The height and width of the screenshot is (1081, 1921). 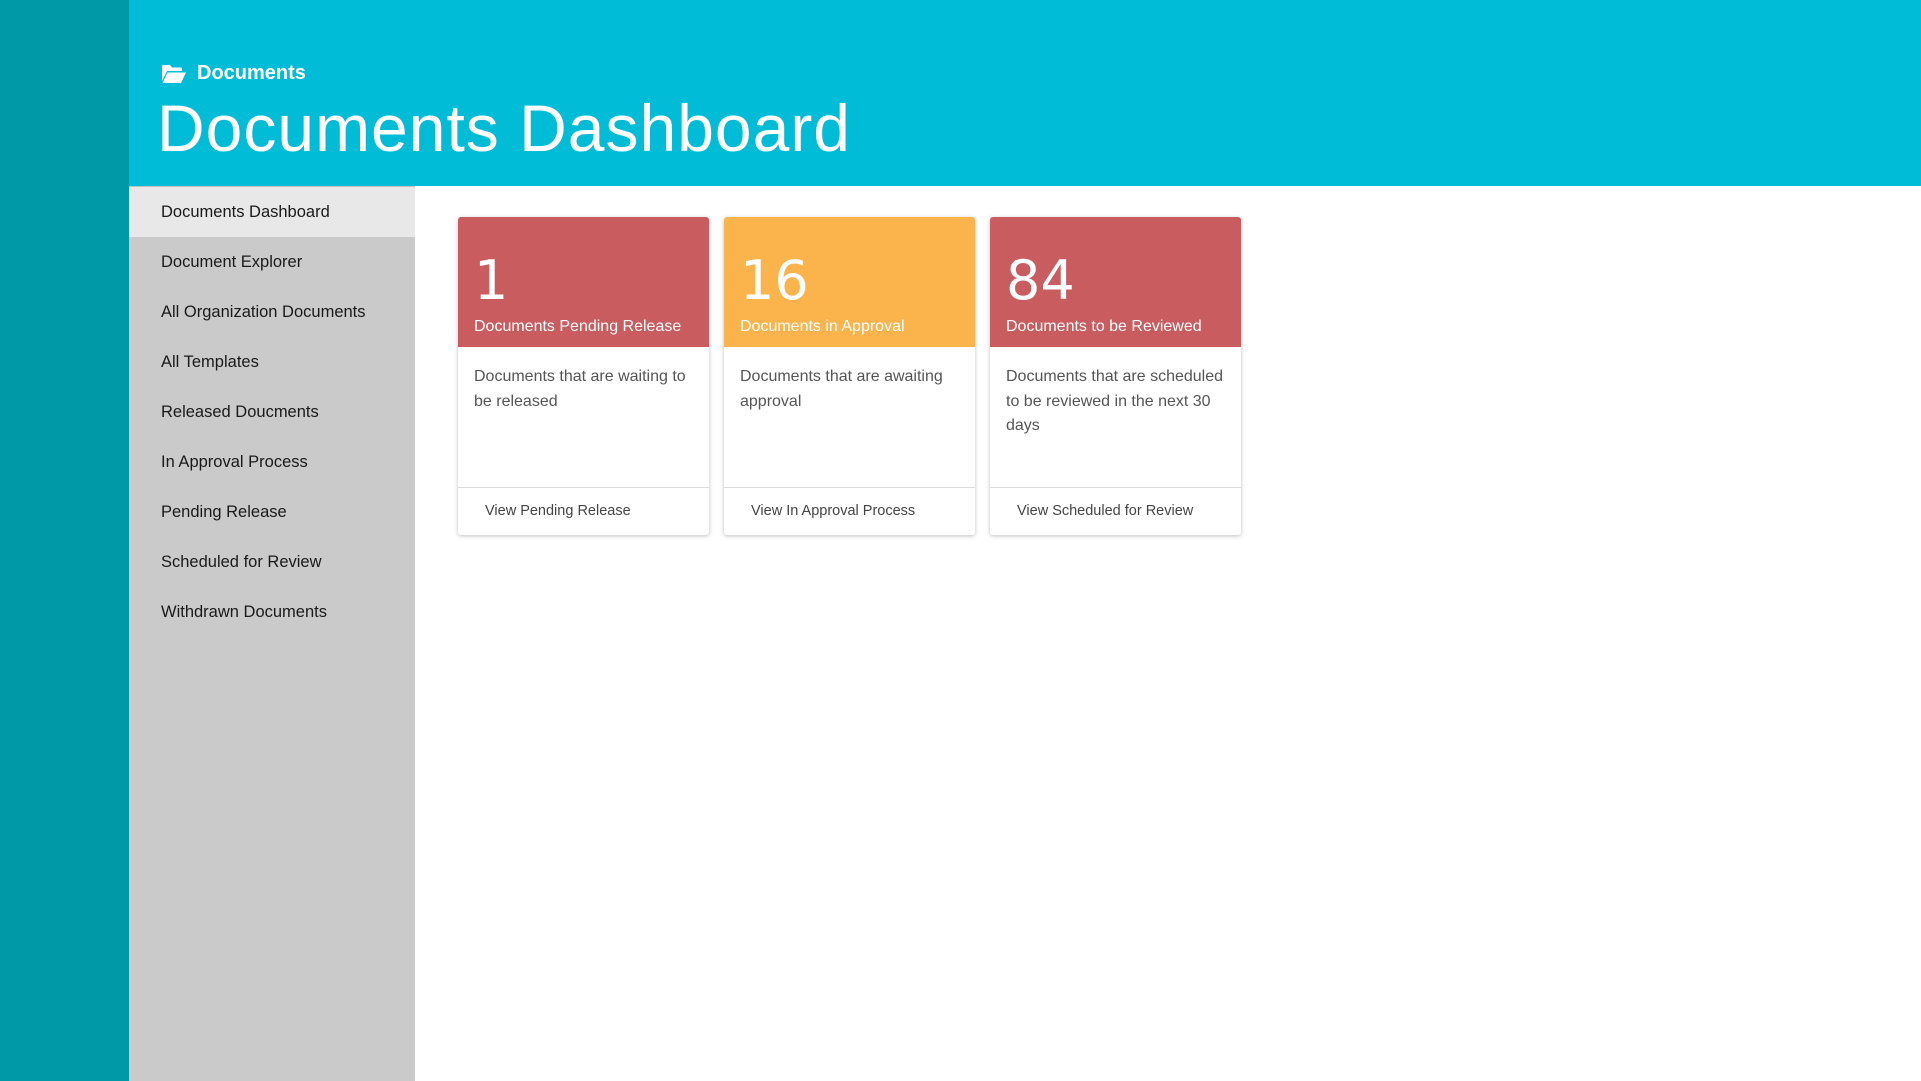 What do you see at coordinates (272, 212) in the screenshot?
I see `sidebar-item-documents-dashboard: Documents Dashboard` at bounding box center [272, 212].